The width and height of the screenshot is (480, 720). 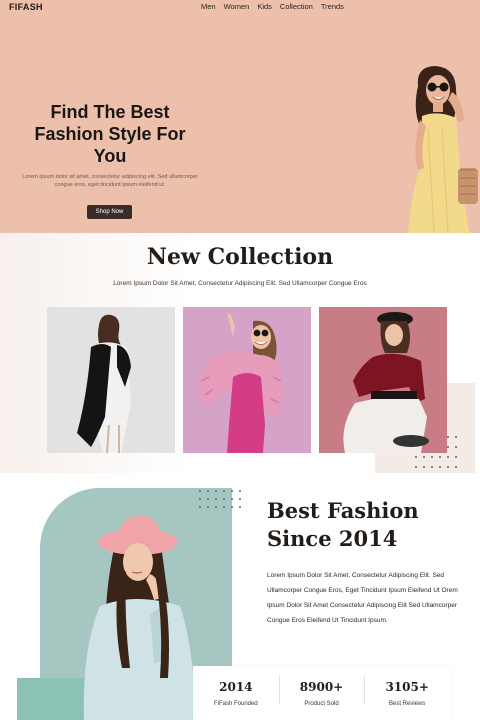 I want to click on stat-reviews-label: Best Reviews, so click(x=407, y=704).